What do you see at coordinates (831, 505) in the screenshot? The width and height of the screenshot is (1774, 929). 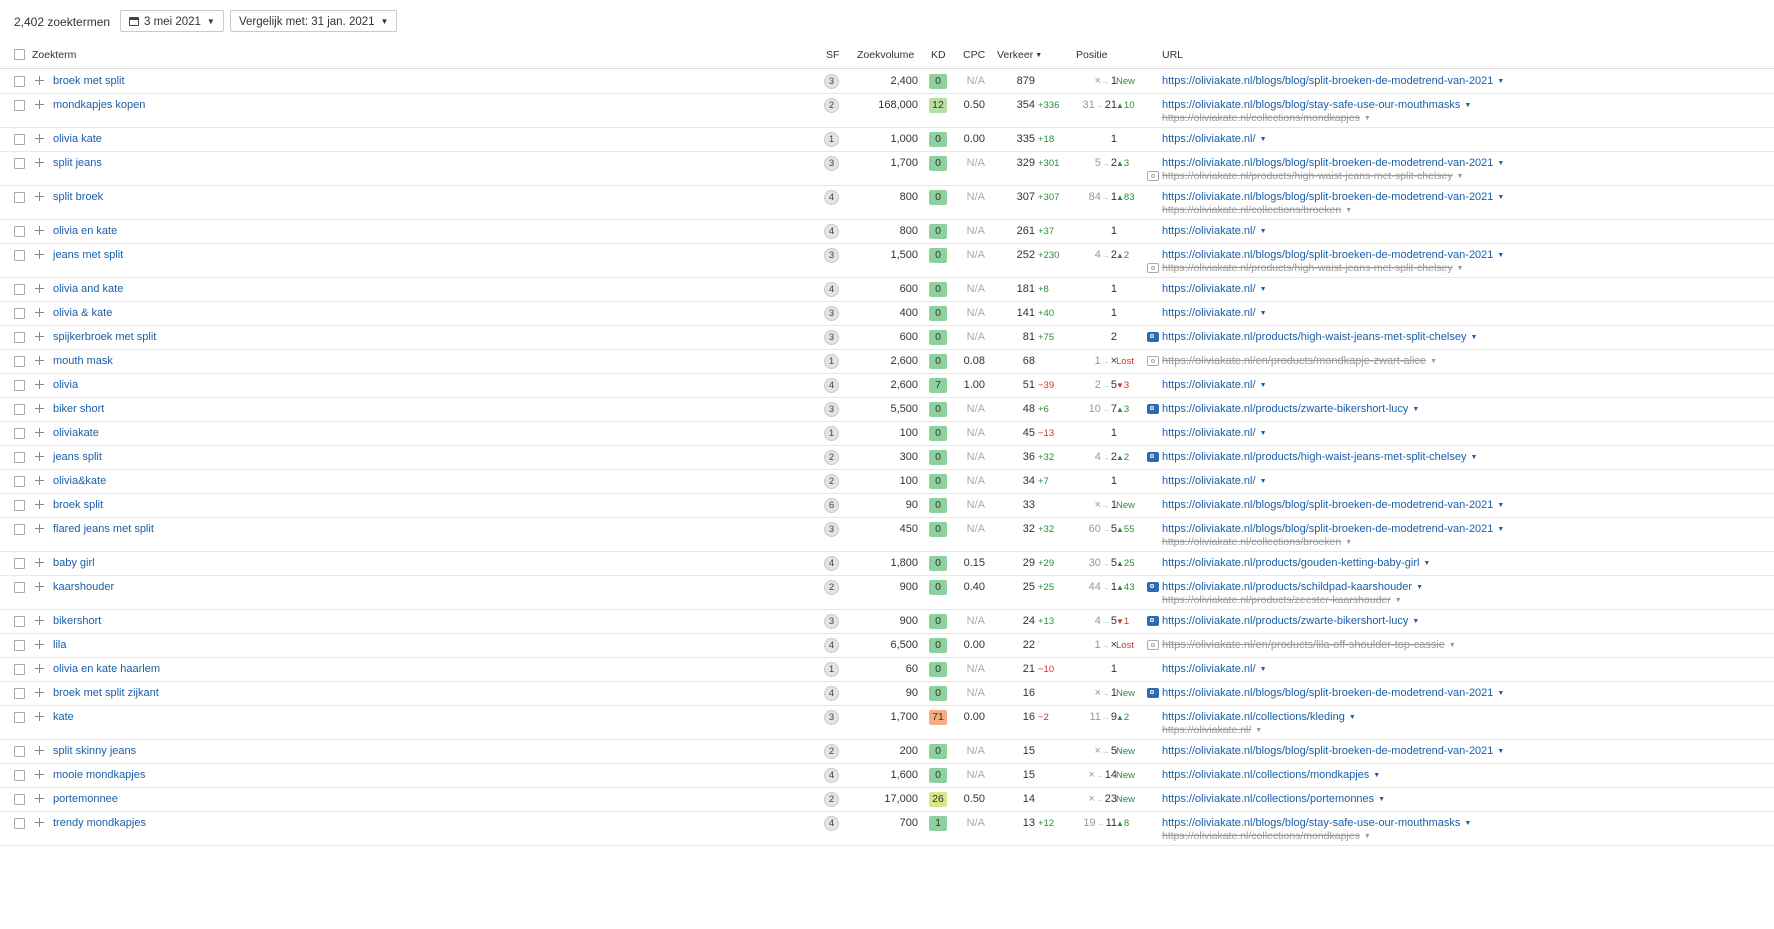 I see `serp-features-badge: 6` at bounding box center [831, 505].